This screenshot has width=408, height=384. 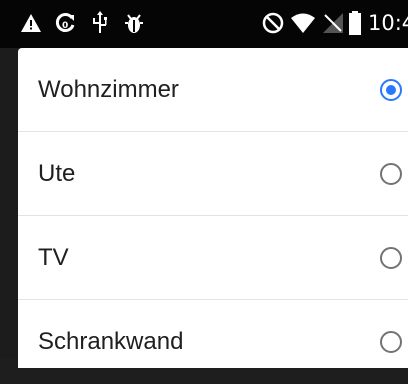 What do you see at coordinates (388, 23) in the screenshot?
I see `status-time: 10:4` at bounding box center [388, 23].